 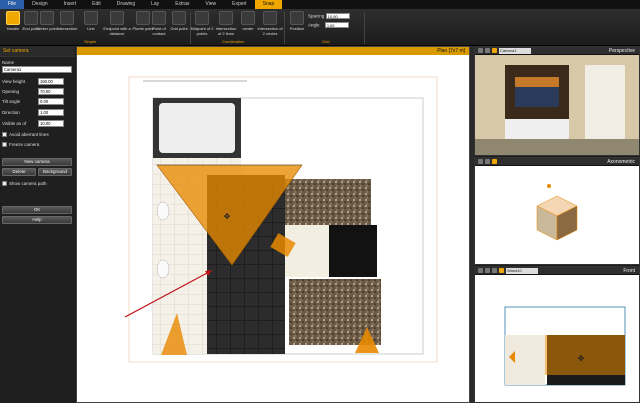 I want to click on toilet, so click(x=163, y=211).